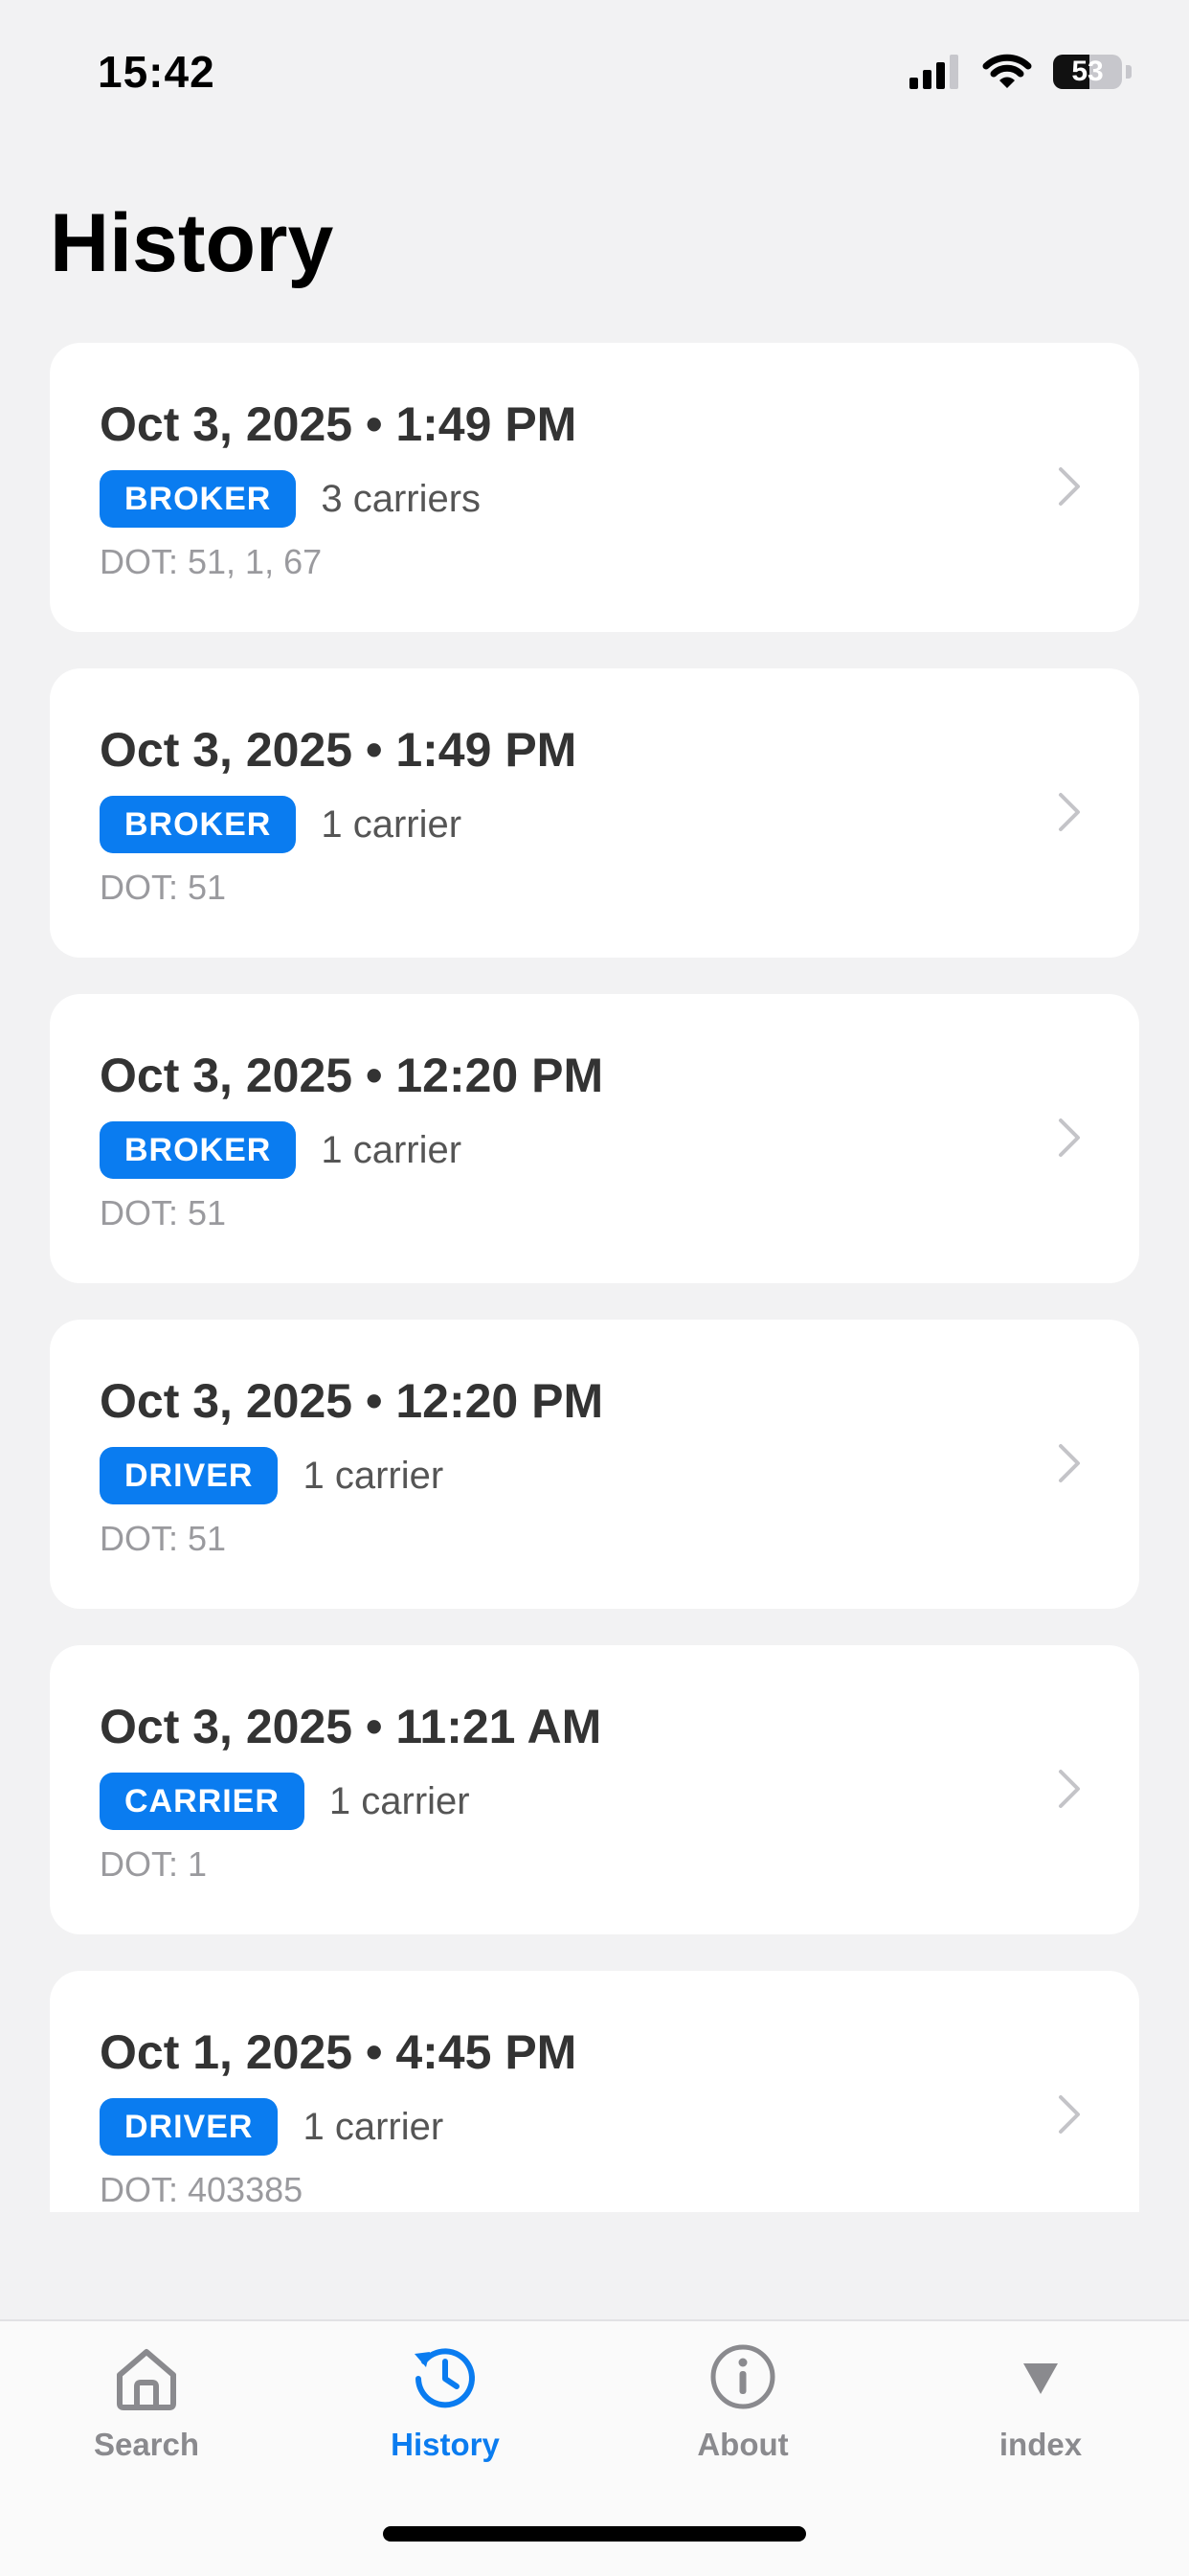 The height and width of the screenshot is (2576, 1189). Describe the element at coordinates (743, 2410) in the screenshot. I see `tab-about: About` at that location.